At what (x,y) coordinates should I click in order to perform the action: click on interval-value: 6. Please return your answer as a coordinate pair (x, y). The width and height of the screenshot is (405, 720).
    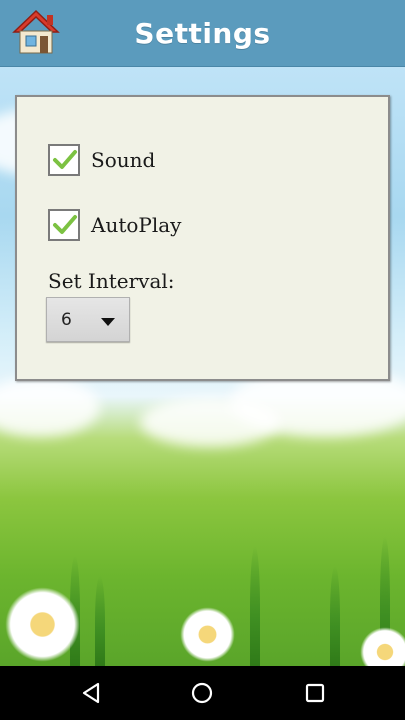
    Looking at the image, I should click on (66, 320).